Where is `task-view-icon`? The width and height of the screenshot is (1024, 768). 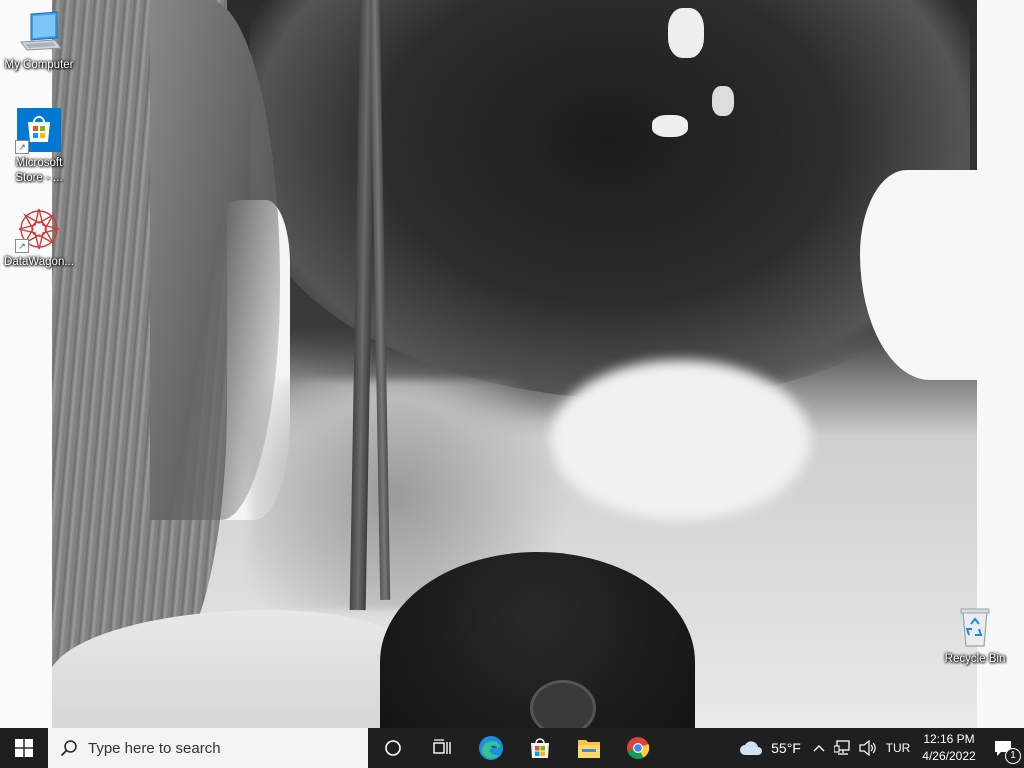 task-view-icon is located at coordinates (441, 746).